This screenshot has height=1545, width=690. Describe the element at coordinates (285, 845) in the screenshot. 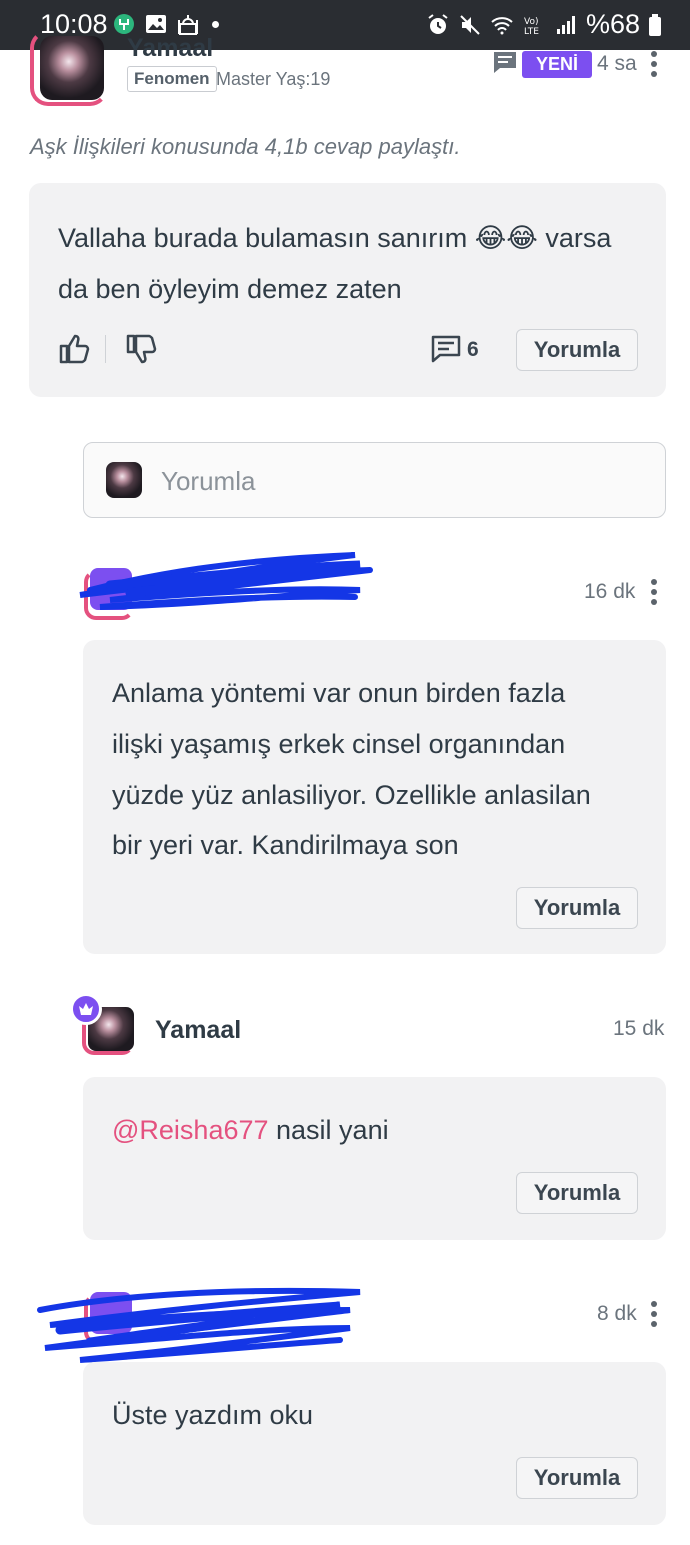

I see `comment-1-line-4: bir yeri var. Kandirilmaya son` at that location.